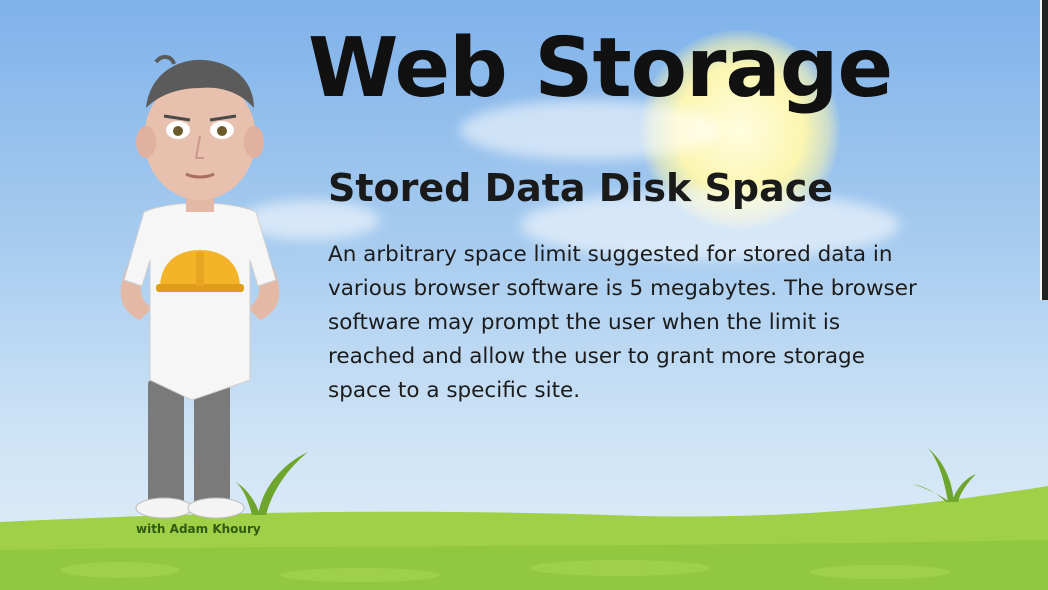 The height and width of the screenshot is (590, 1048). Describe the element at coordinates (944, 475) in the screenshot. I see `grass-tuft-right` at that location.